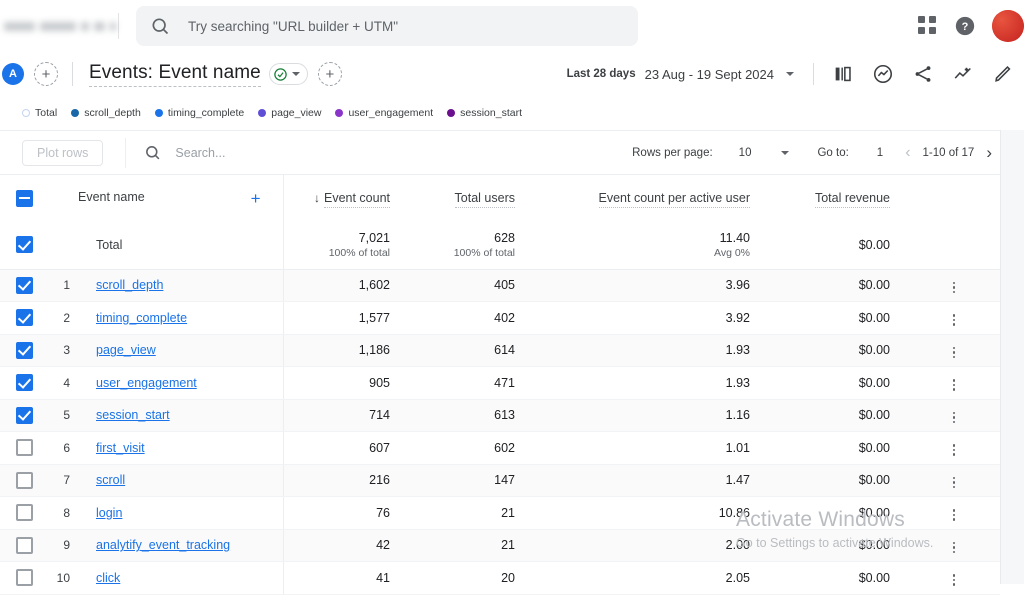 Image resolution: width=1024 pixels, height=595 pixels. I want to click on date-range-chevron-down-icon, so click(790, 74).